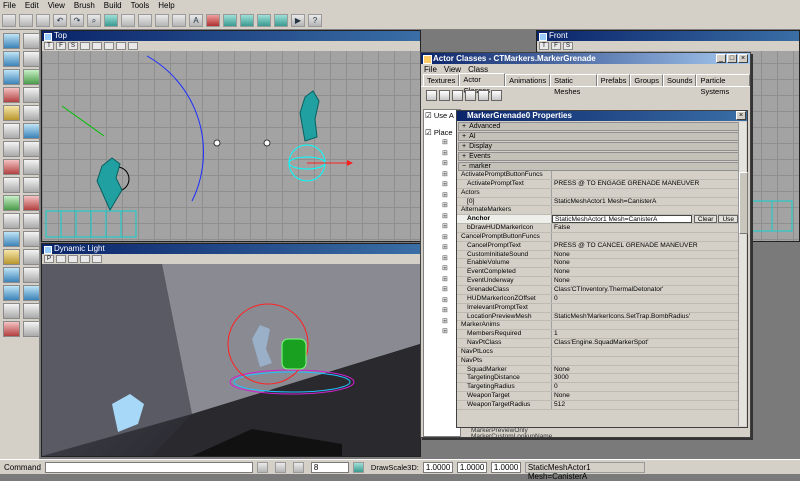  Describe the element at coordinates (31, 59) in the screenshot. I see `scale-icon` at that location.